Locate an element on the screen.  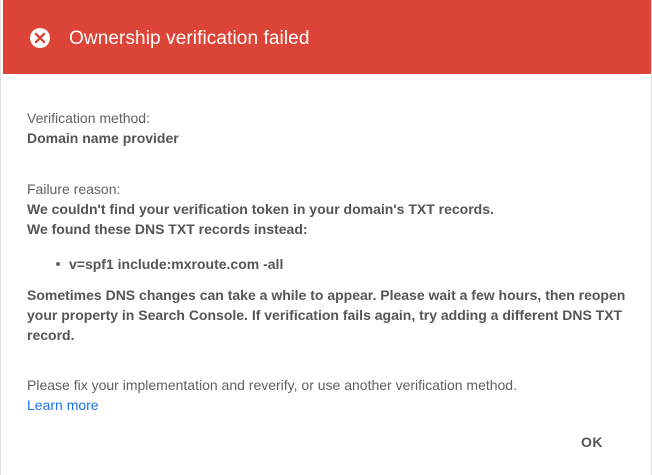
failure-reason-label: Failure reason: is located at coordinates (74, 189).